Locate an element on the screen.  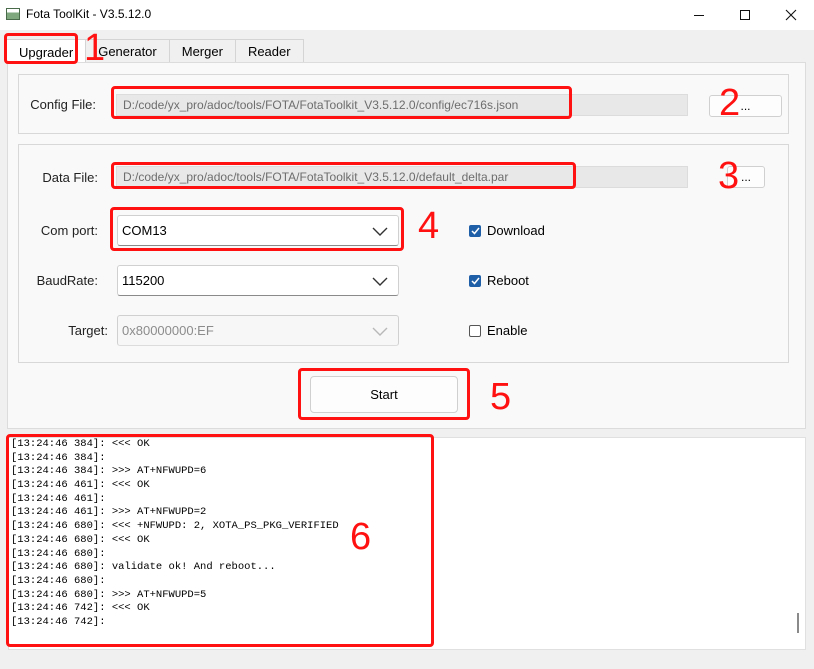
target-value: 0x80000000:EF is located at coordinates (168, 330).